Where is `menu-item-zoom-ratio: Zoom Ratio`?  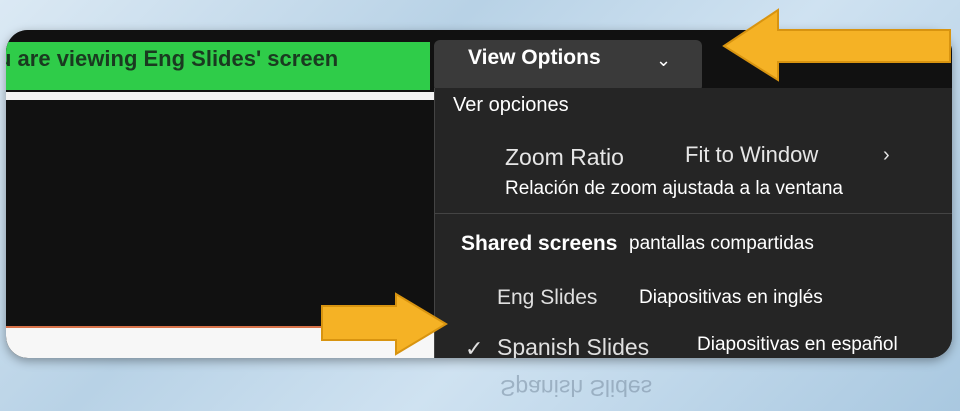 menu-item-zoom-ratio: Zoom Ratio is located at coordinates (564, 157).